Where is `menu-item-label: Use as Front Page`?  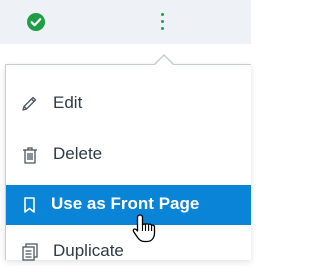
menu-item-label: Use as Front Page is located at coordinates (125, 203).